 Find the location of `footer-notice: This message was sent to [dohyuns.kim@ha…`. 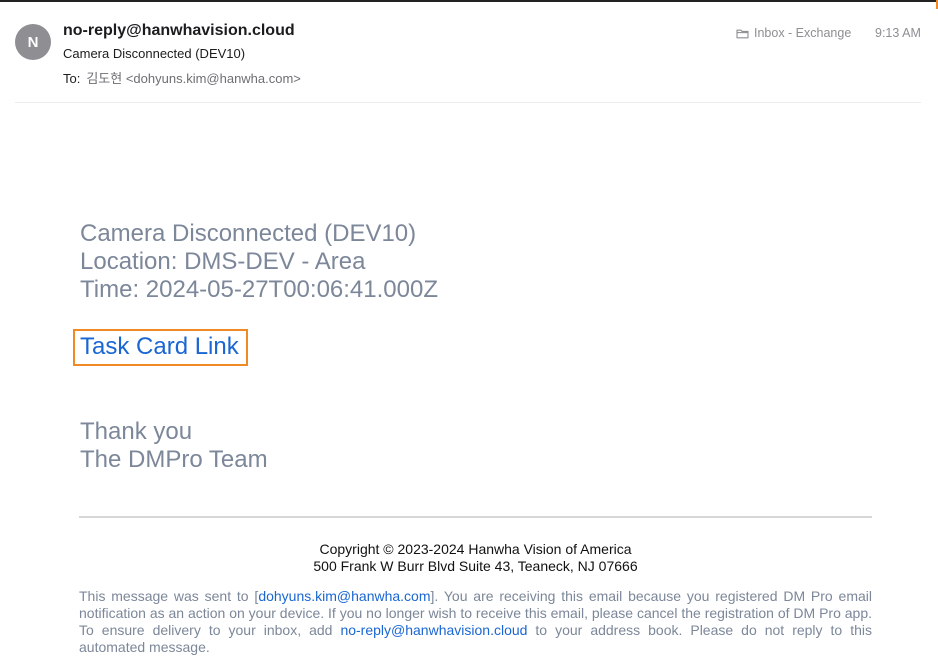

footer-notice: This message was sent to [dohyuns.kim@ha… is located at coordinates (475, 622).